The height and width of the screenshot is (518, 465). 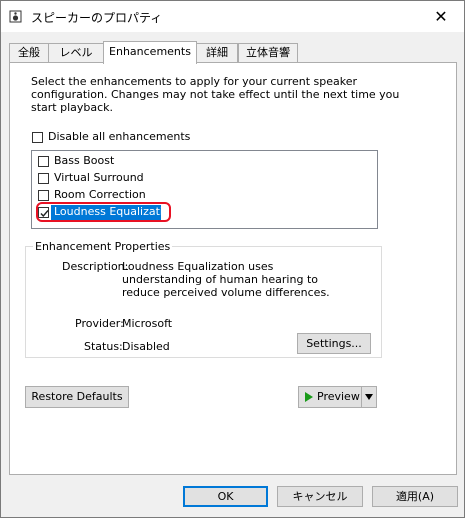 What do you see at coordinates (119, 136) in the screenshot?
I see `disable-all-label: Disable all enhancements` at bounding box center [119, 136].